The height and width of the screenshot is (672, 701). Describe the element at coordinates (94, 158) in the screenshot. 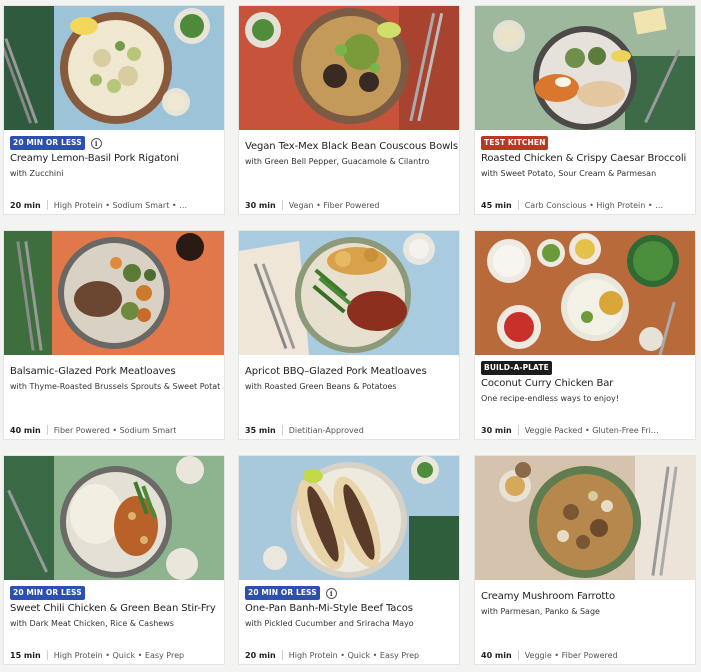

I see `recipe-title: Creamy Lemon-Basil Pork Rigatoni` at that location.